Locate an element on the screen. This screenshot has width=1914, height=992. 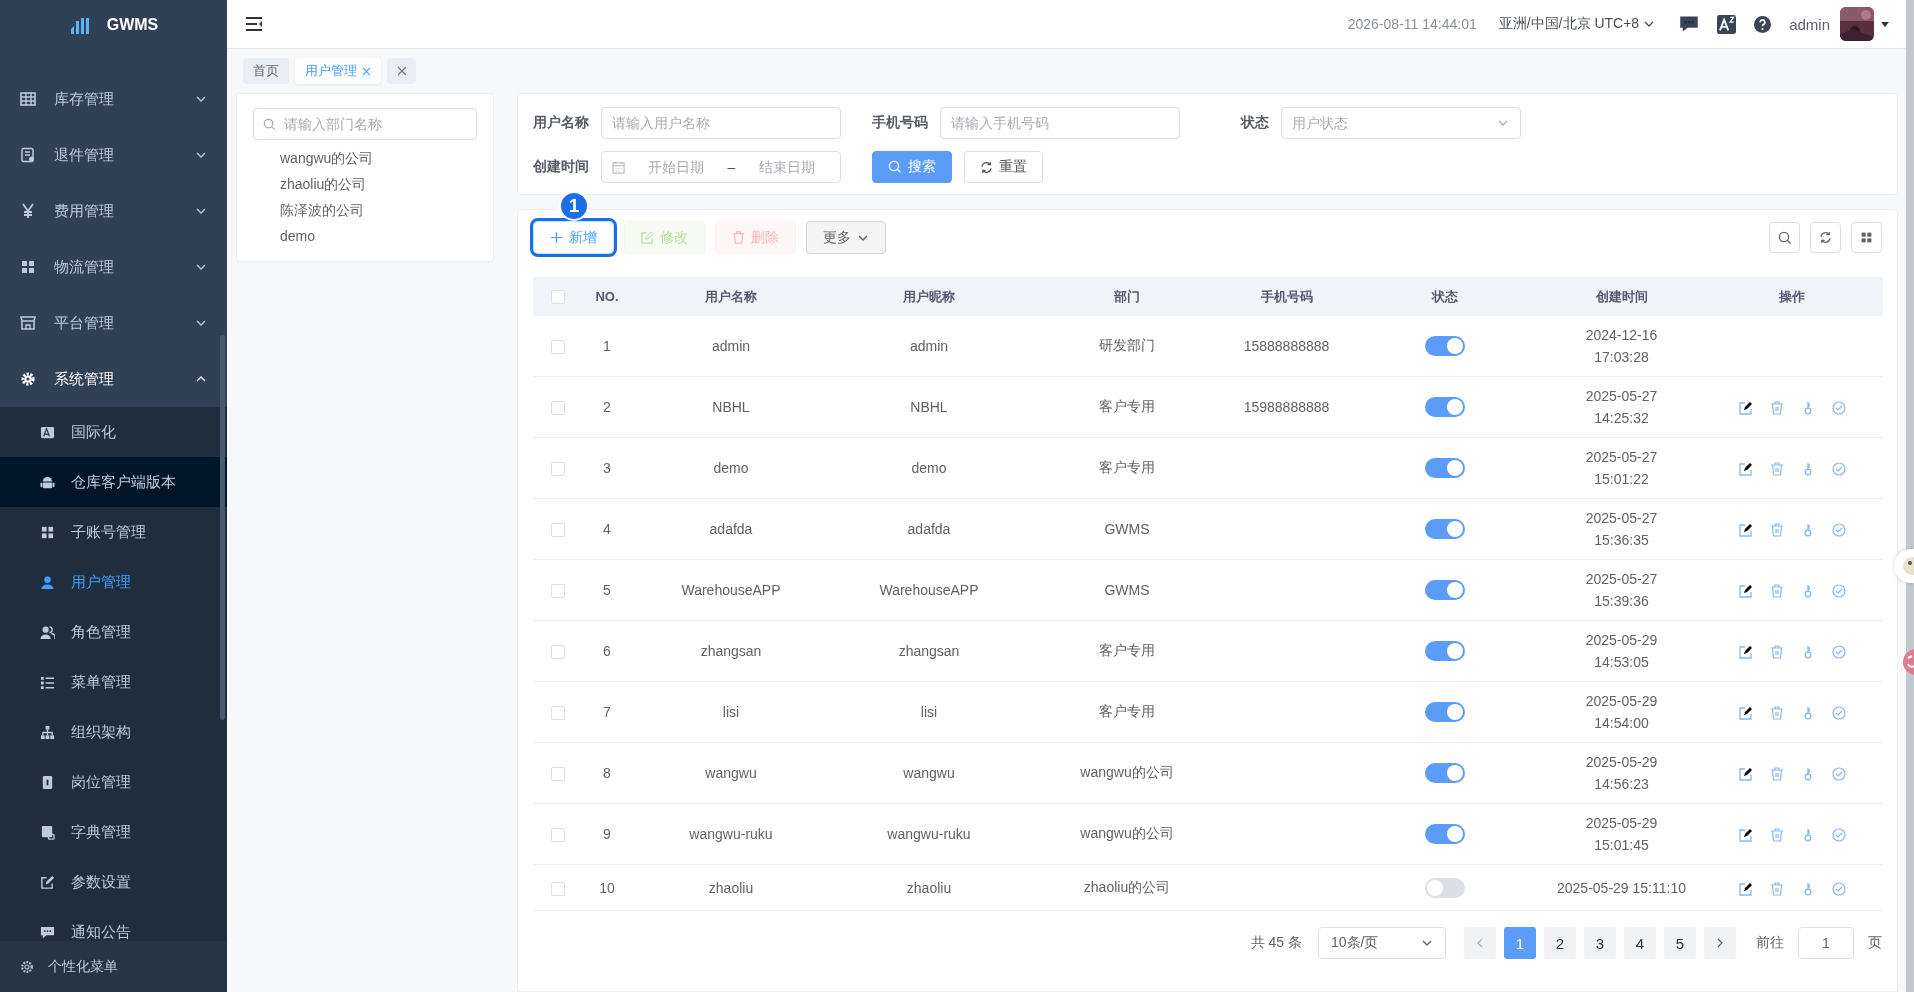
sidebar-submenu-item: 组织架构 is located at coordinates (113, 732).